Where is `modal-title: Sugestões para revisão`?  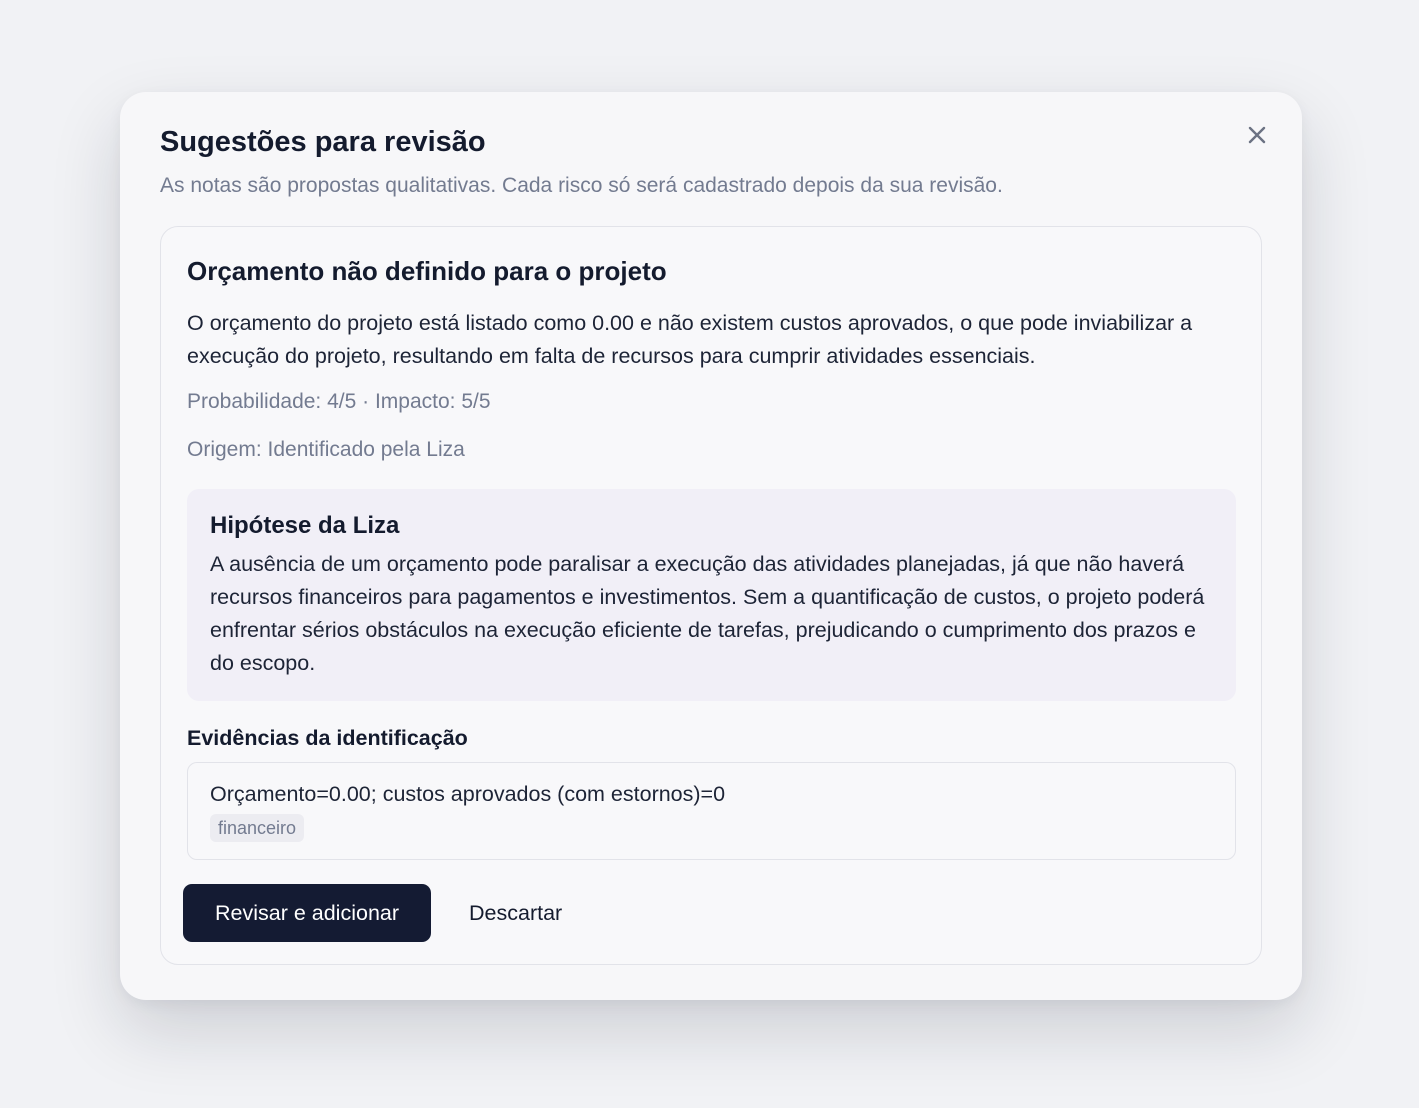
modal-title: Sugestões para revisão is located at coordinates (323, 142).